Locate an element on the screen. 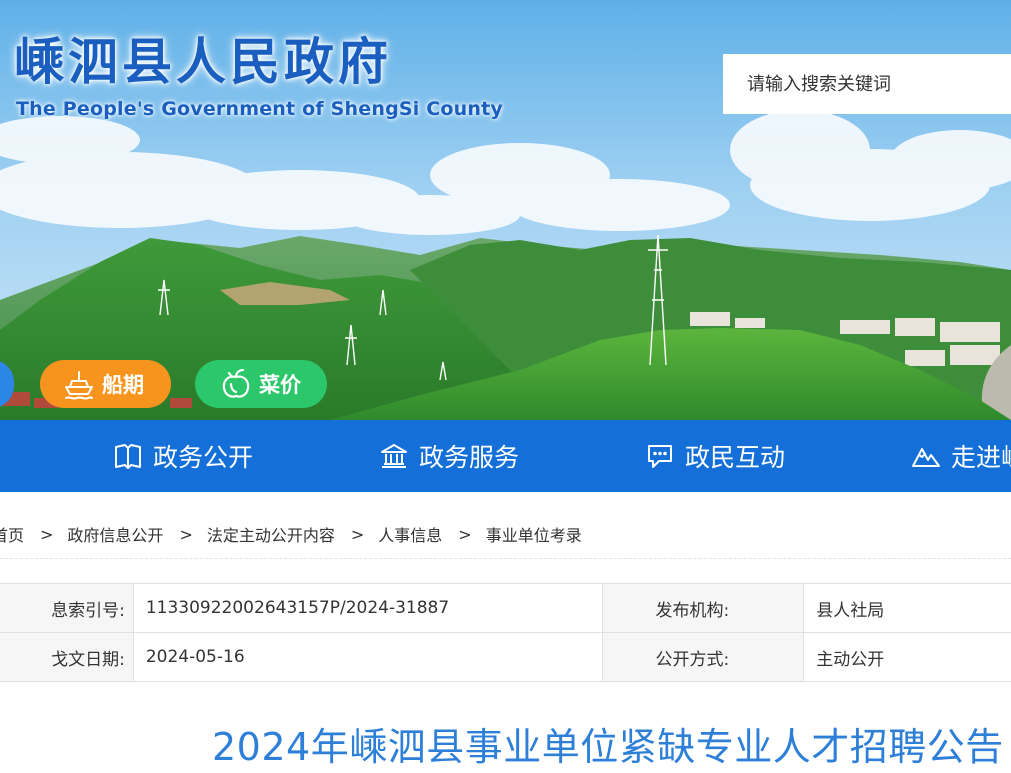  breadcrumb-divider is located at coordinates (505, 558).